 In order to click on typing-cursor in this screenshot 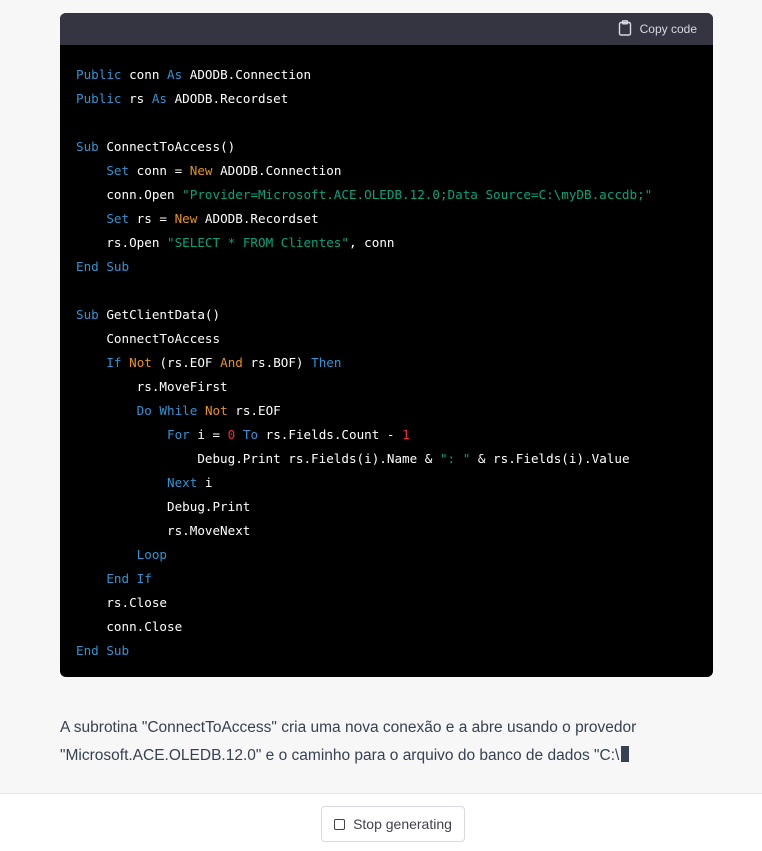, I will do `click(625, 754)`.